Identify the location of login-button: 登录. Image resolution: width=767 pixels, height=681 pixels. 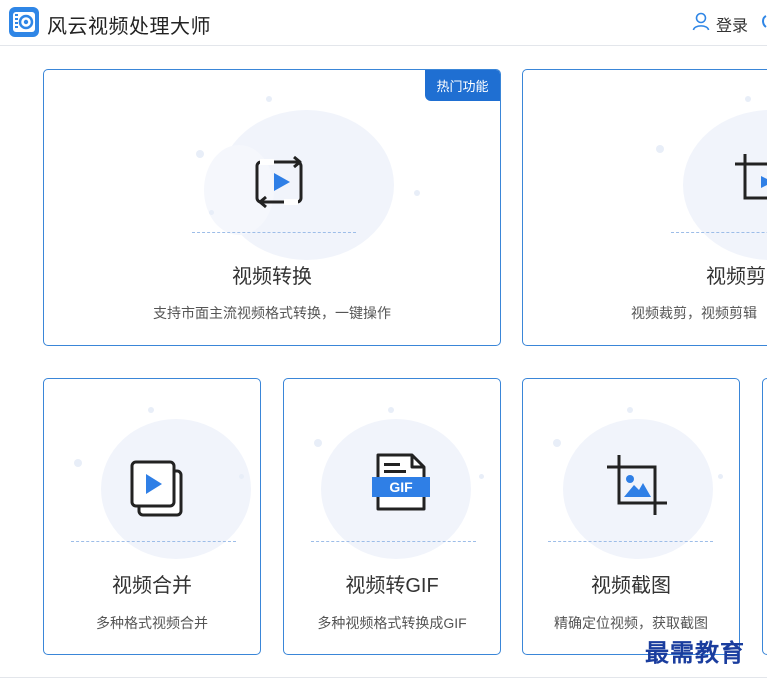
(719, 23).